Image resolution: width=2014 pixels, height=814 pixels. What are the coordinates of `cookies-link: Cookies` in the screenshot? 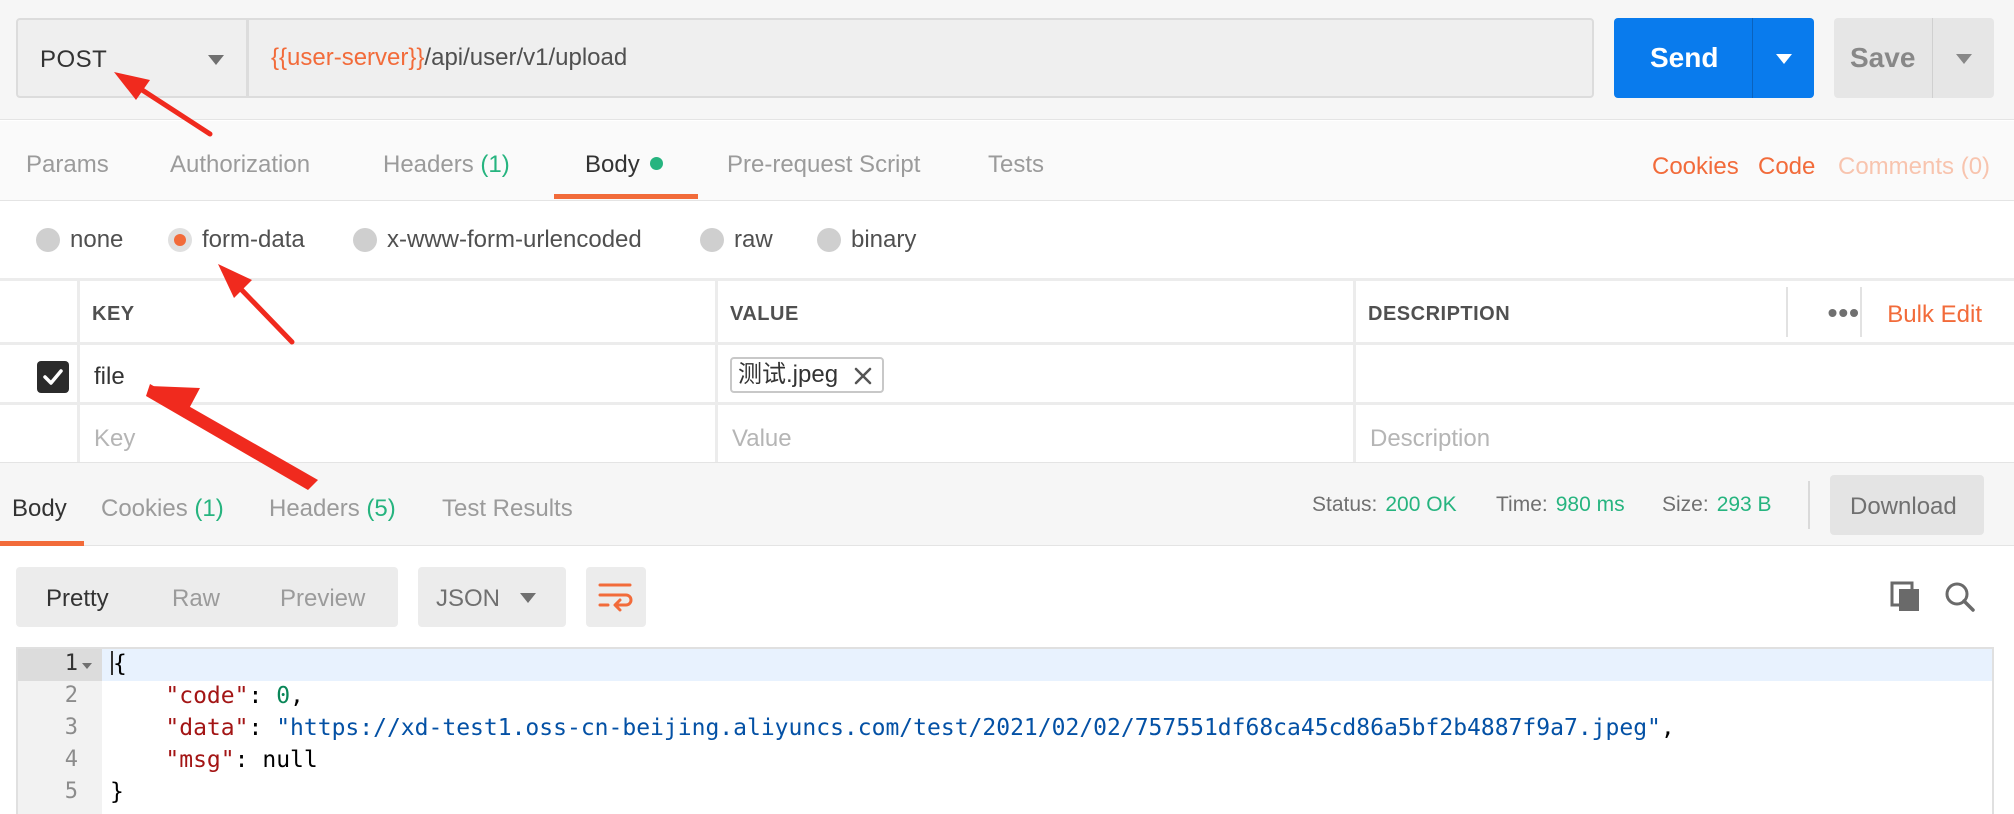 It's located at (1695, 167).